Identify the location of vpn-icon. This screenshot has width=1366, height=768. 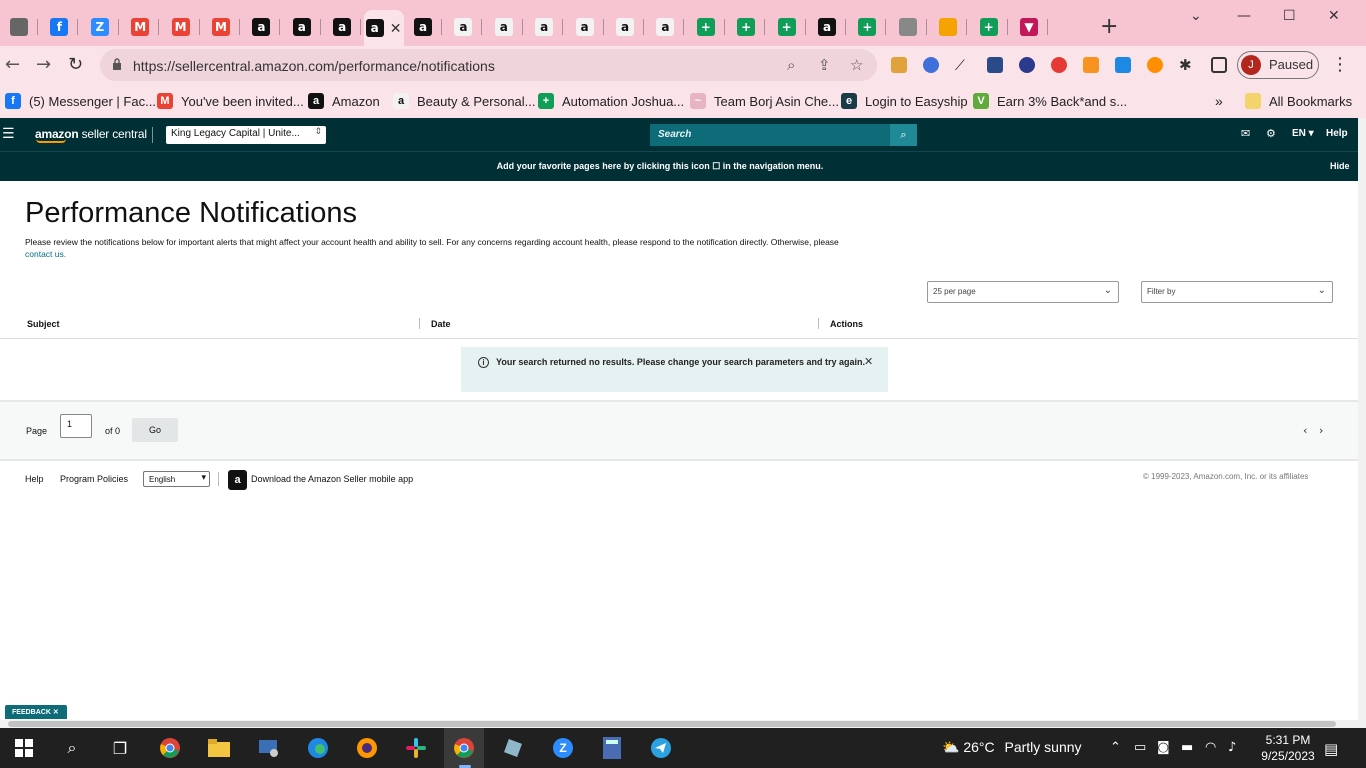
(367, 748).